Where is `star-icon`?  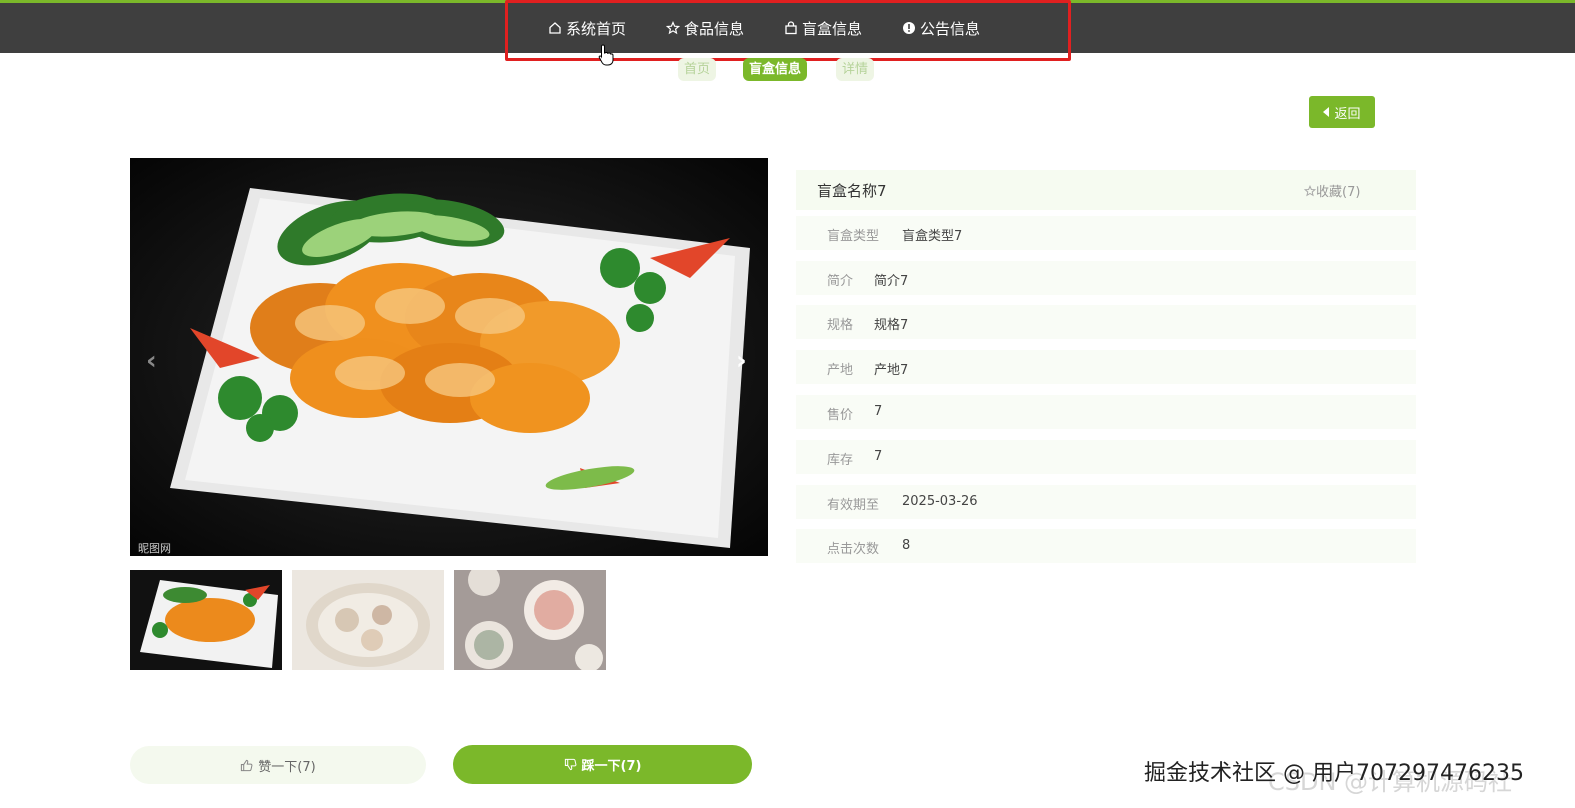 star-icon is located at coordinates (673, 28).